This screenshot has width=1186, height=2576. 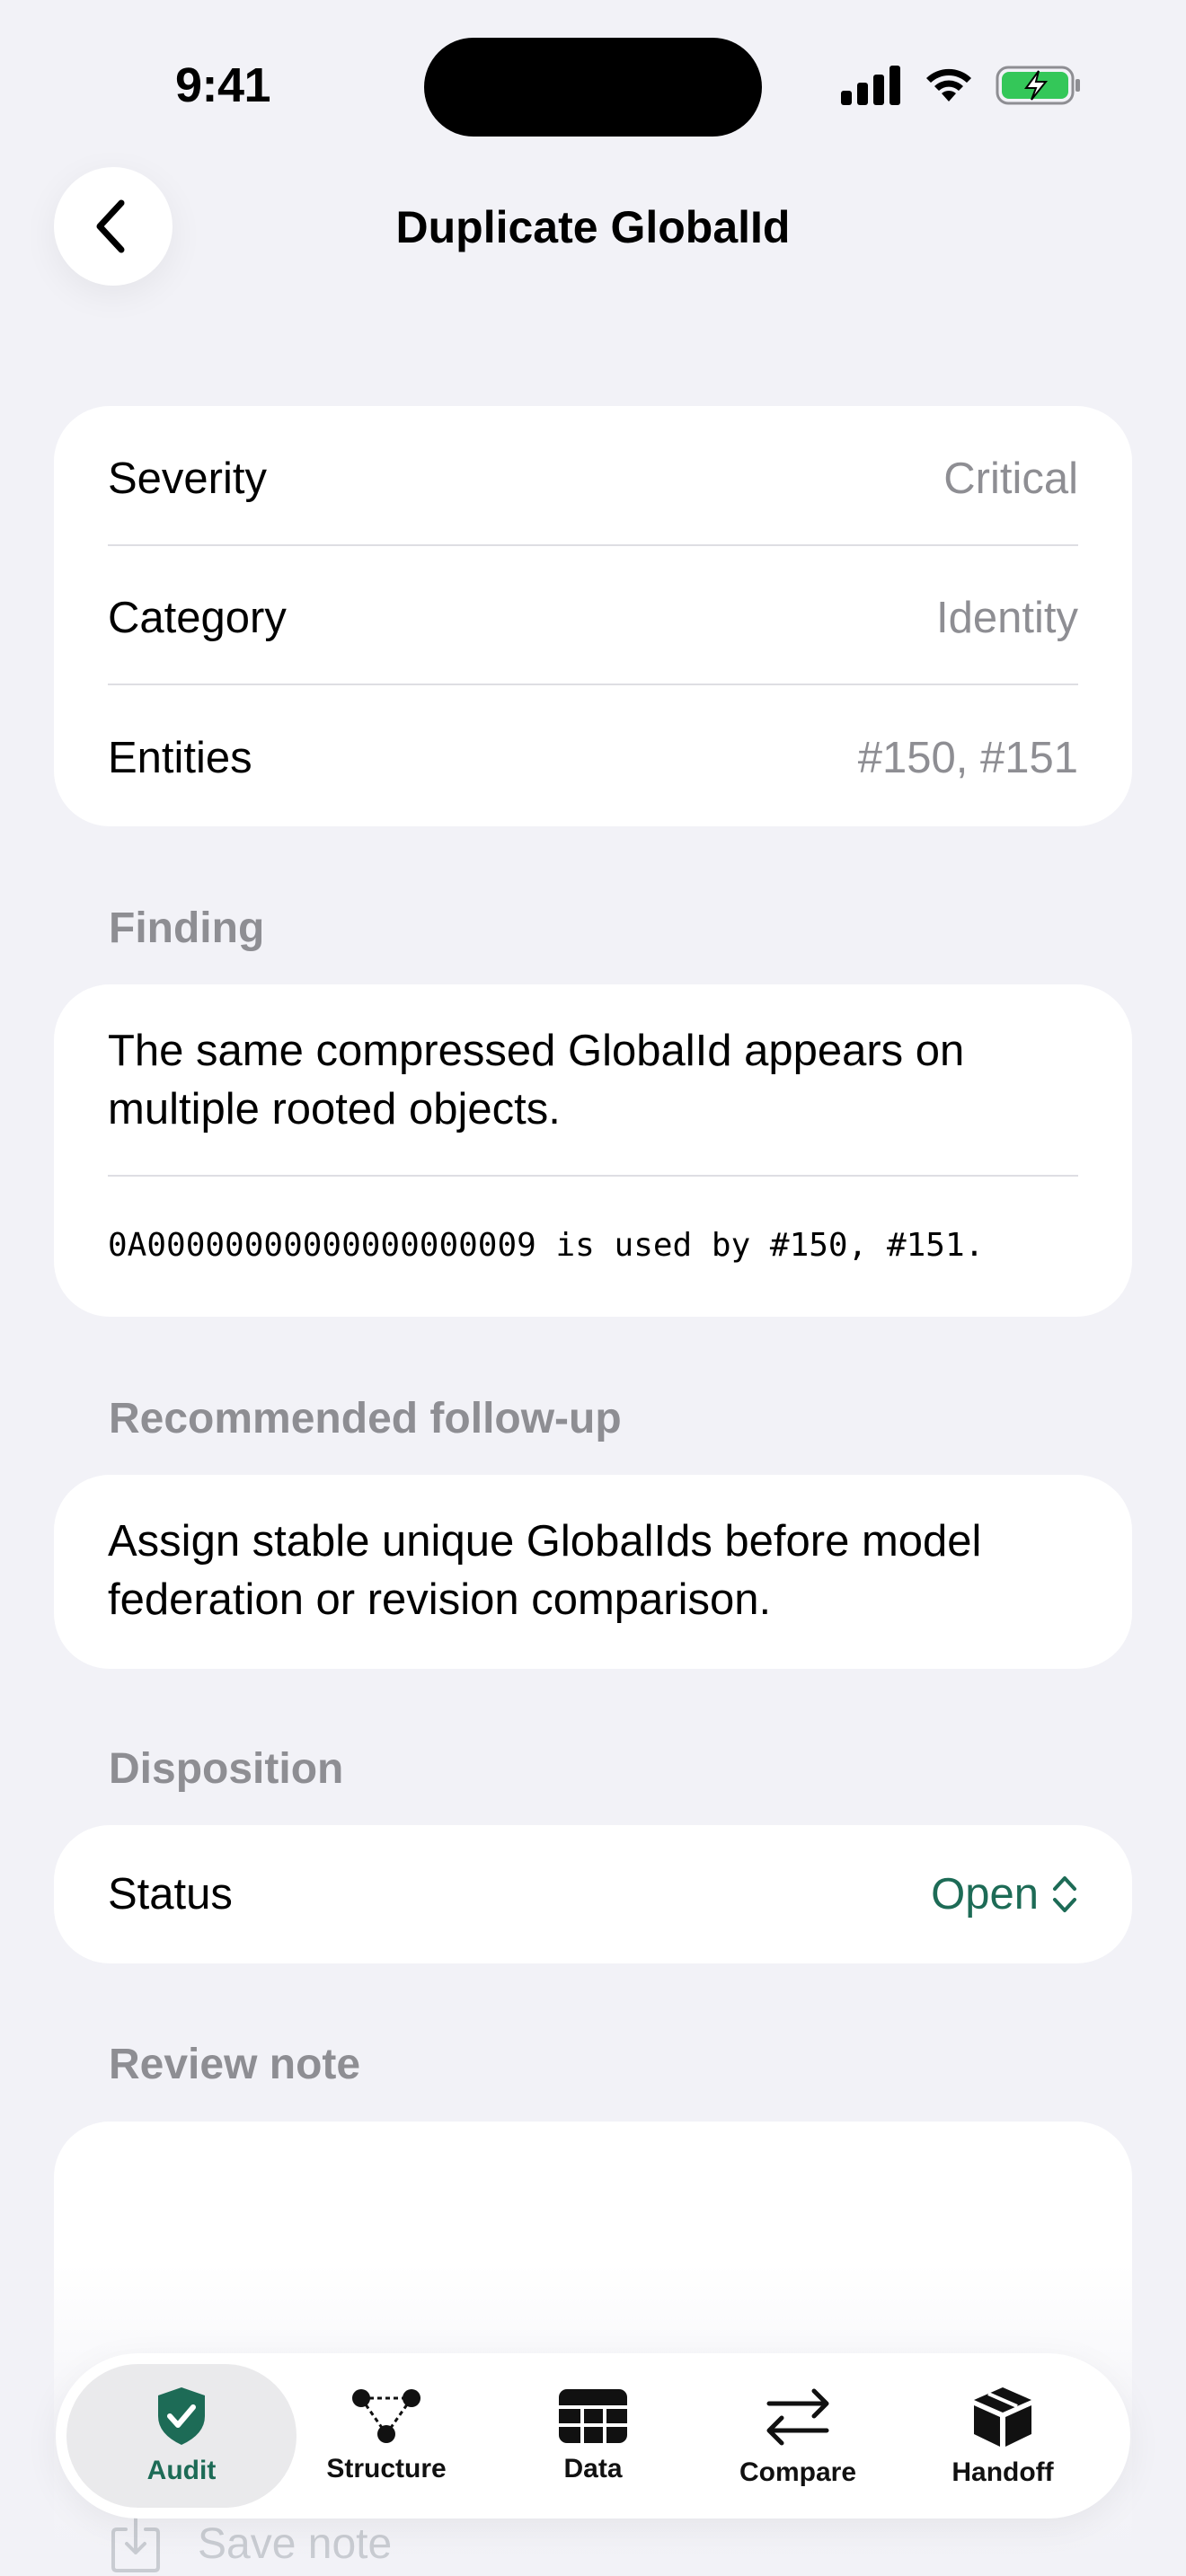 I want to click on tab-compare: Compare, so click(x=798, y=2436).